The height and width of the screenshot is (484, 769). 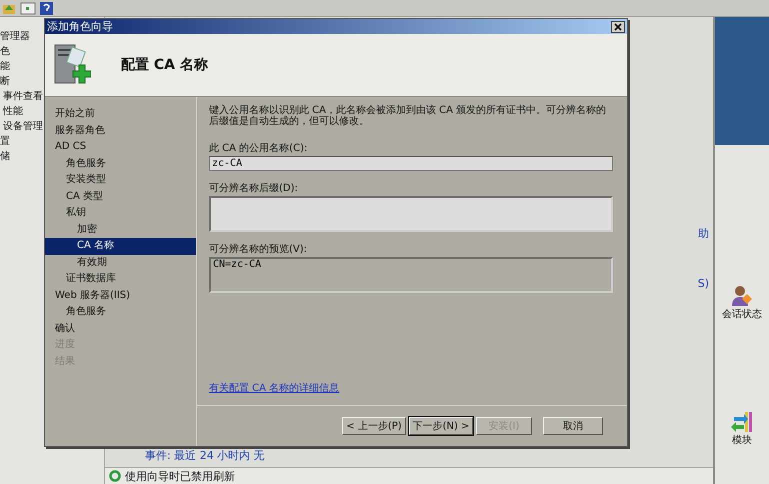 I want to click on preview-field: CN=zc-CA, so click(x=411, y=275).